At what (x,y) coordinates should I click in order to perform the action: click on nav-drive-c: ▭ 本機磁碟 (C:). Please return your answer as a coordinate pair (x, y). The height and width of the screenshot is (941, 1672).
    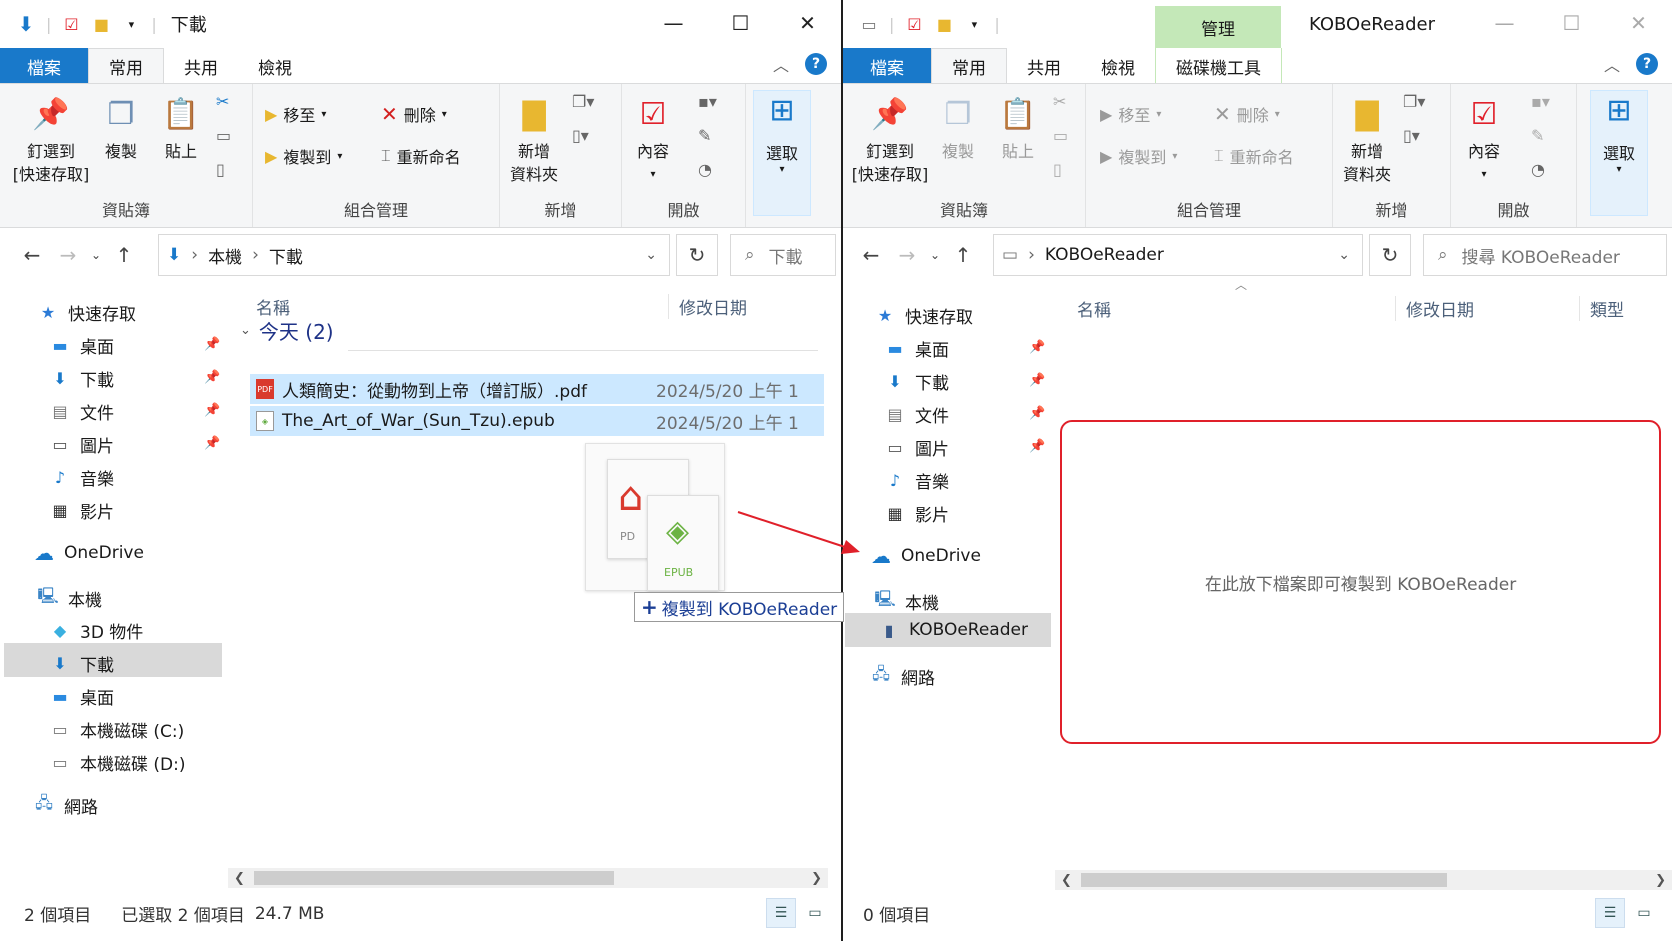
    Looking at the image, I should click on (117, 729).